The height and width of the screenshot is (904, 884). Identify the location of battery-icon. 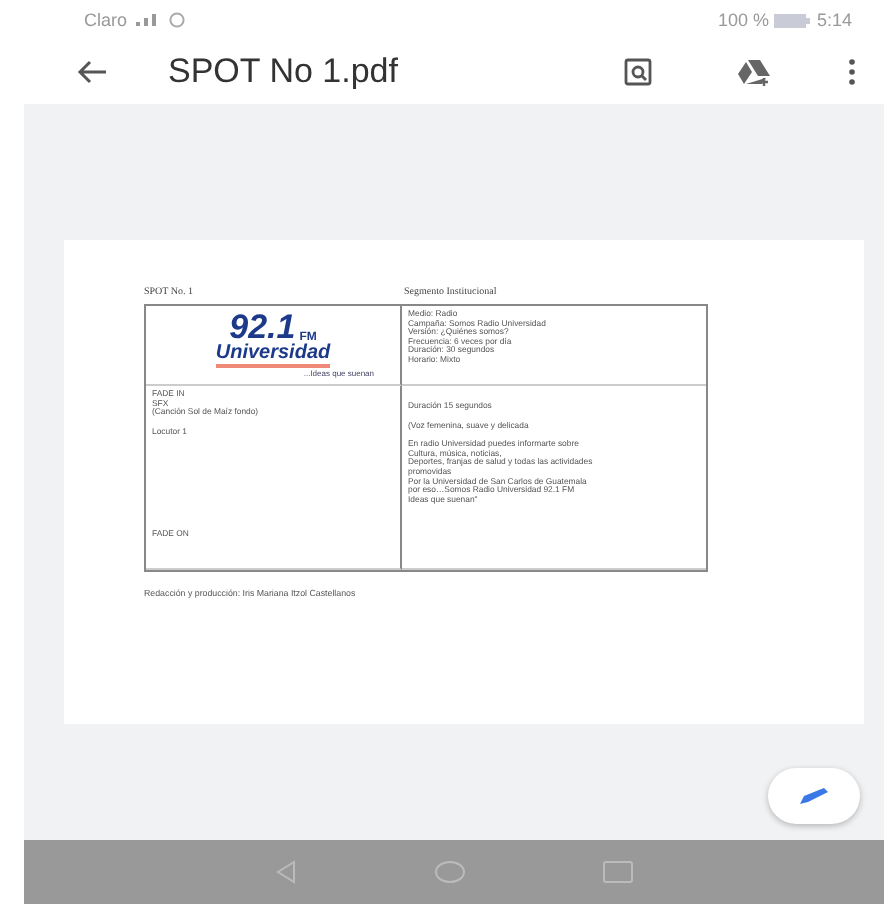
(792, 20).